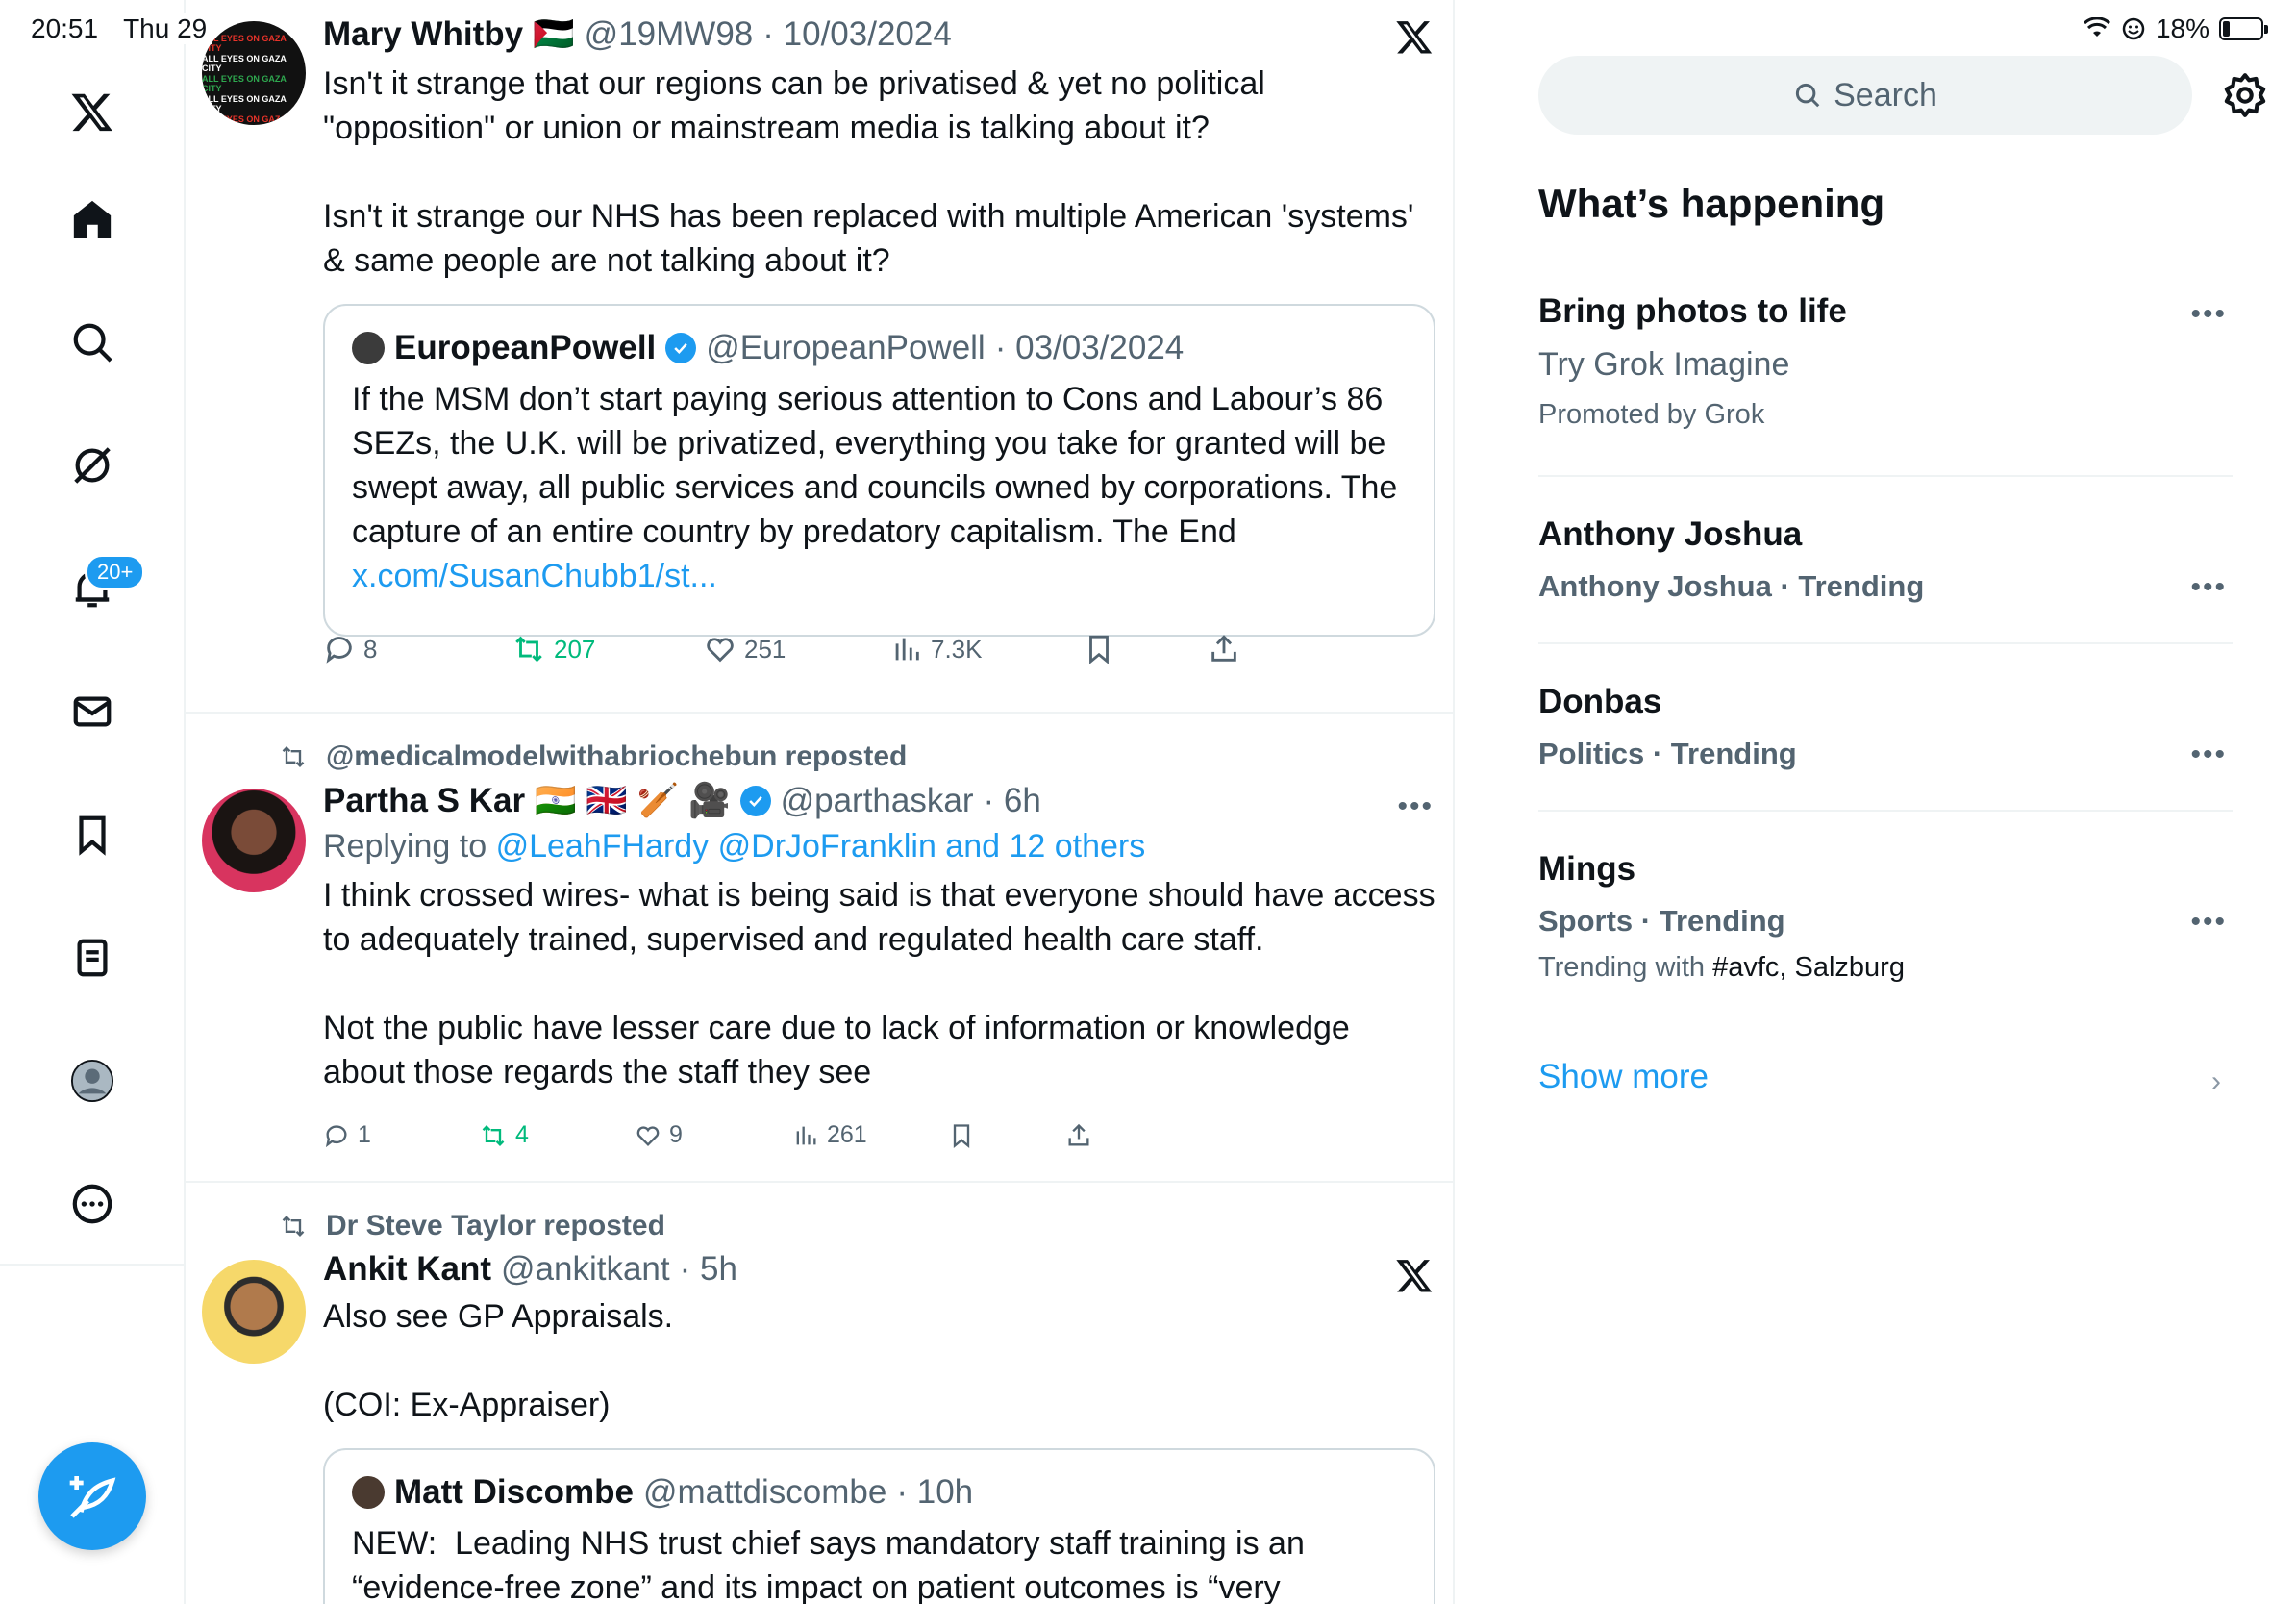 The width and height of the screenshot is (2296, 1604). I want to click on lists-icon, so click(92, 958).